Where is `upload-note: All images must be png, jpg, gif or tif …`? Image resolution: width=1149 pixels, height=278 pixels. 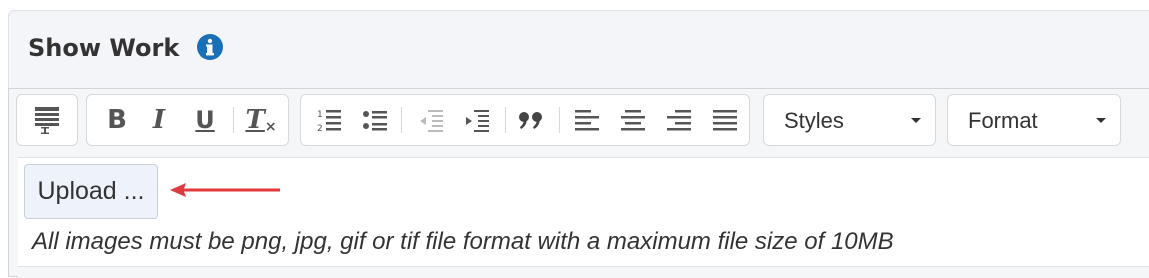 upload-note: All images must be png, jpg, gif or tif … is located at coordinates (463, 241).